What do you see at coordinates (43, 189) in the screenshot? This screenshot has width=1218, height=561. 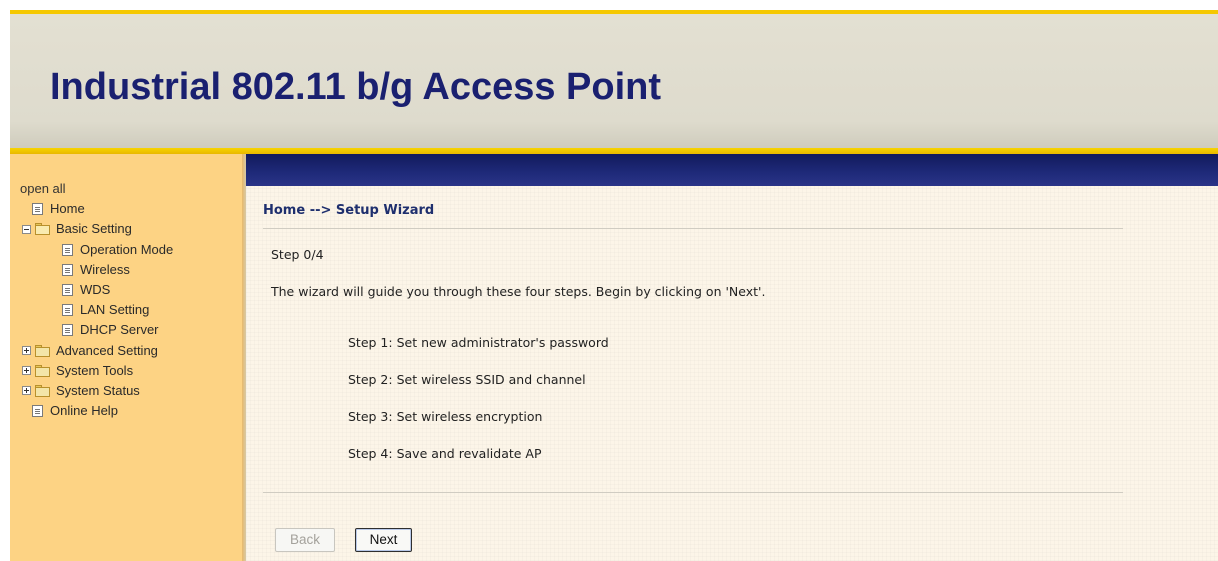 I see `open-all-link: open all` at bounding box center [43, 189].